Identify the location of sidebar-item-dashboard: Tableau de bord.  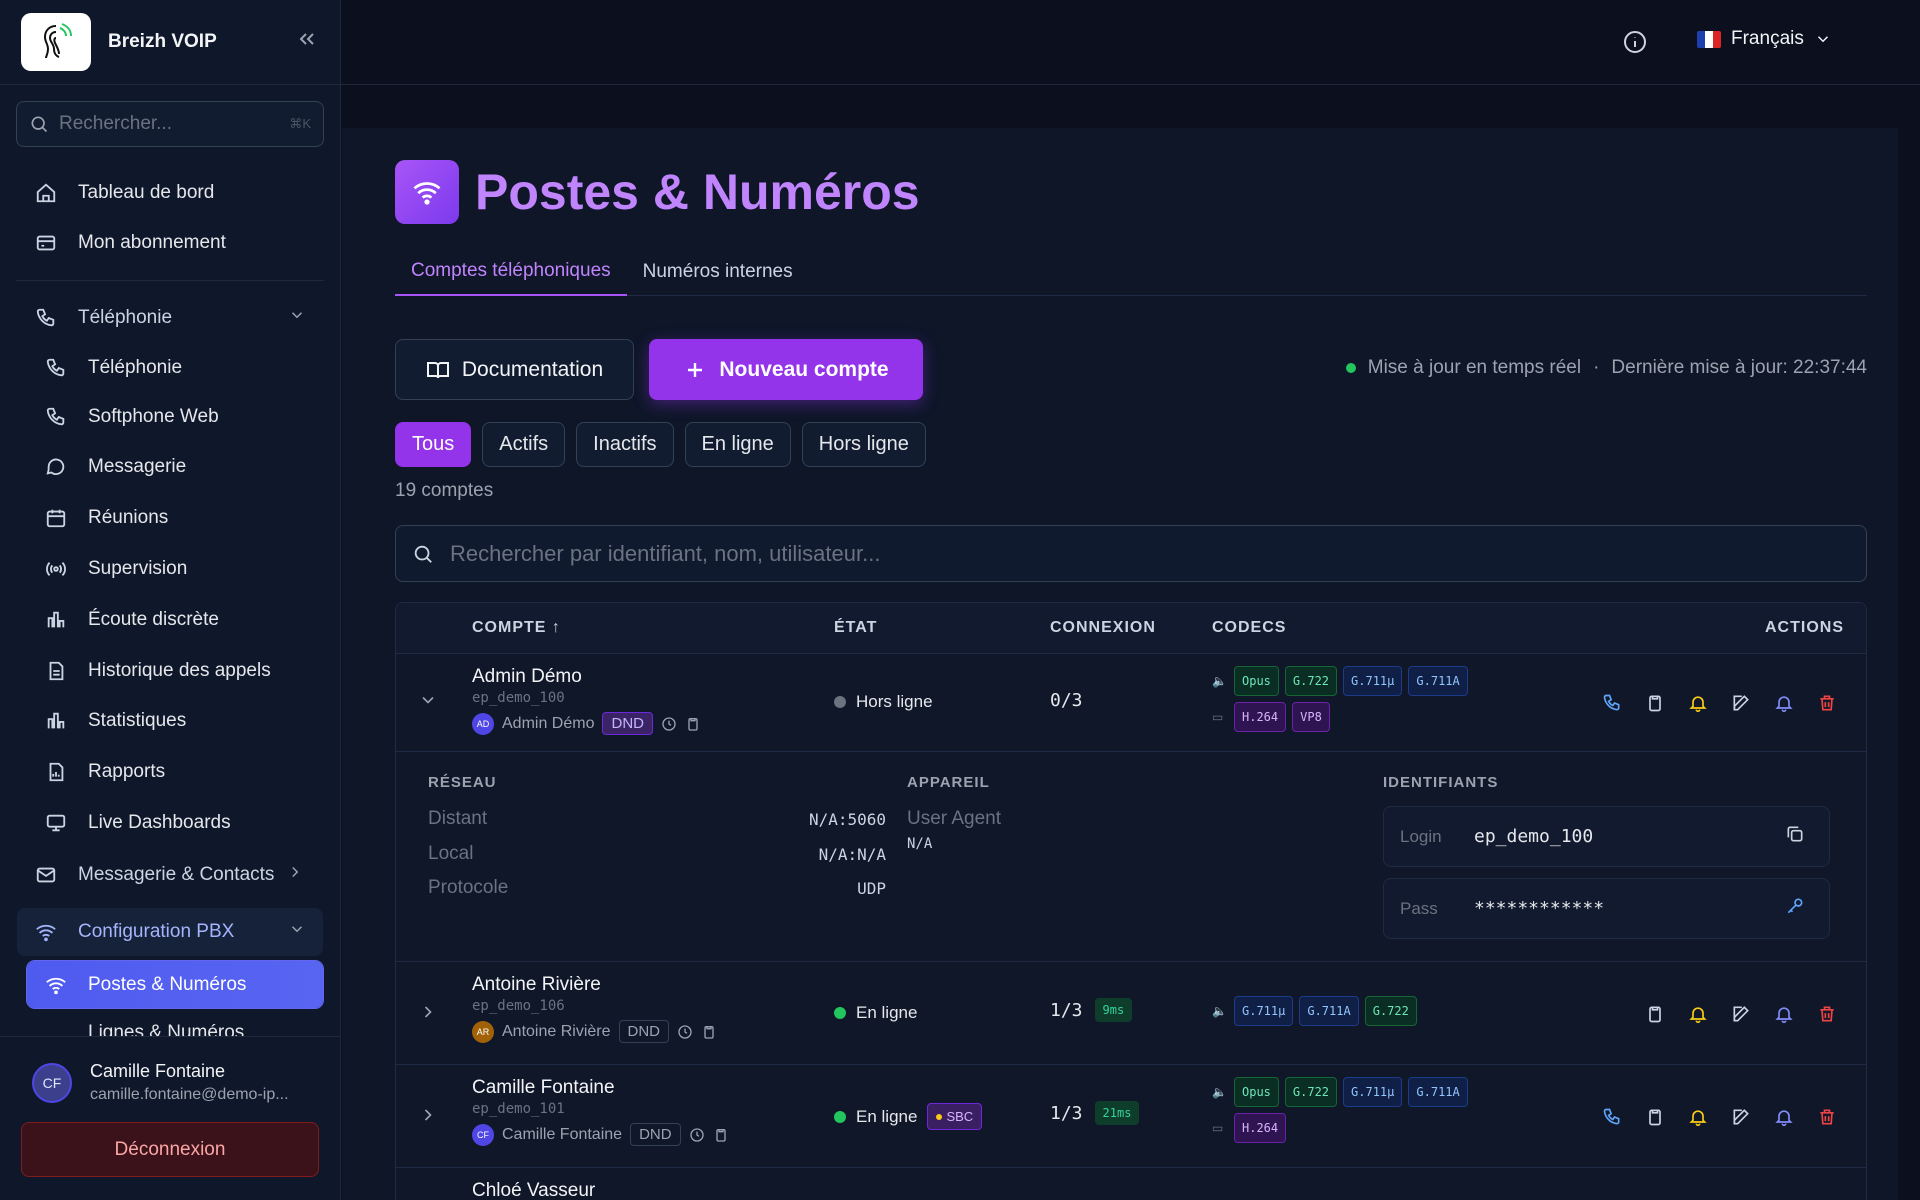
(170, 193).